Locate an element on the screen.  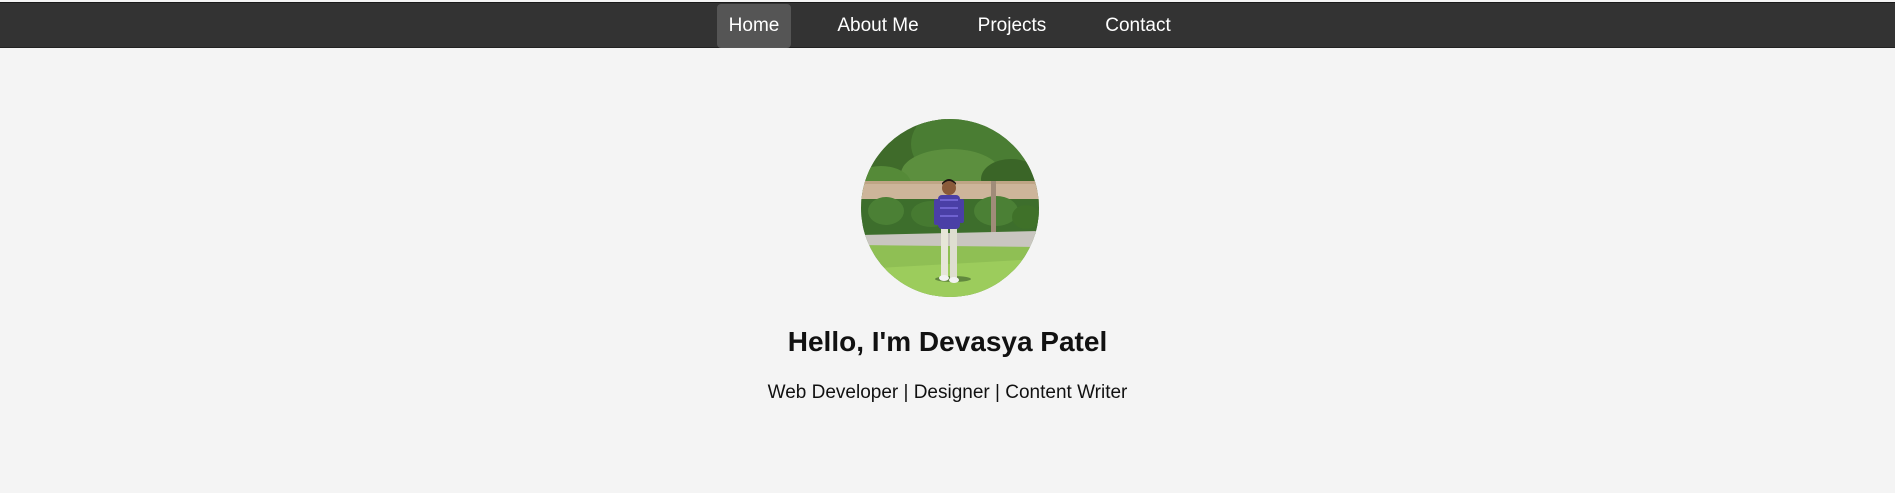
nav-item-about-me: About Me is located at coordinates (878, 26).